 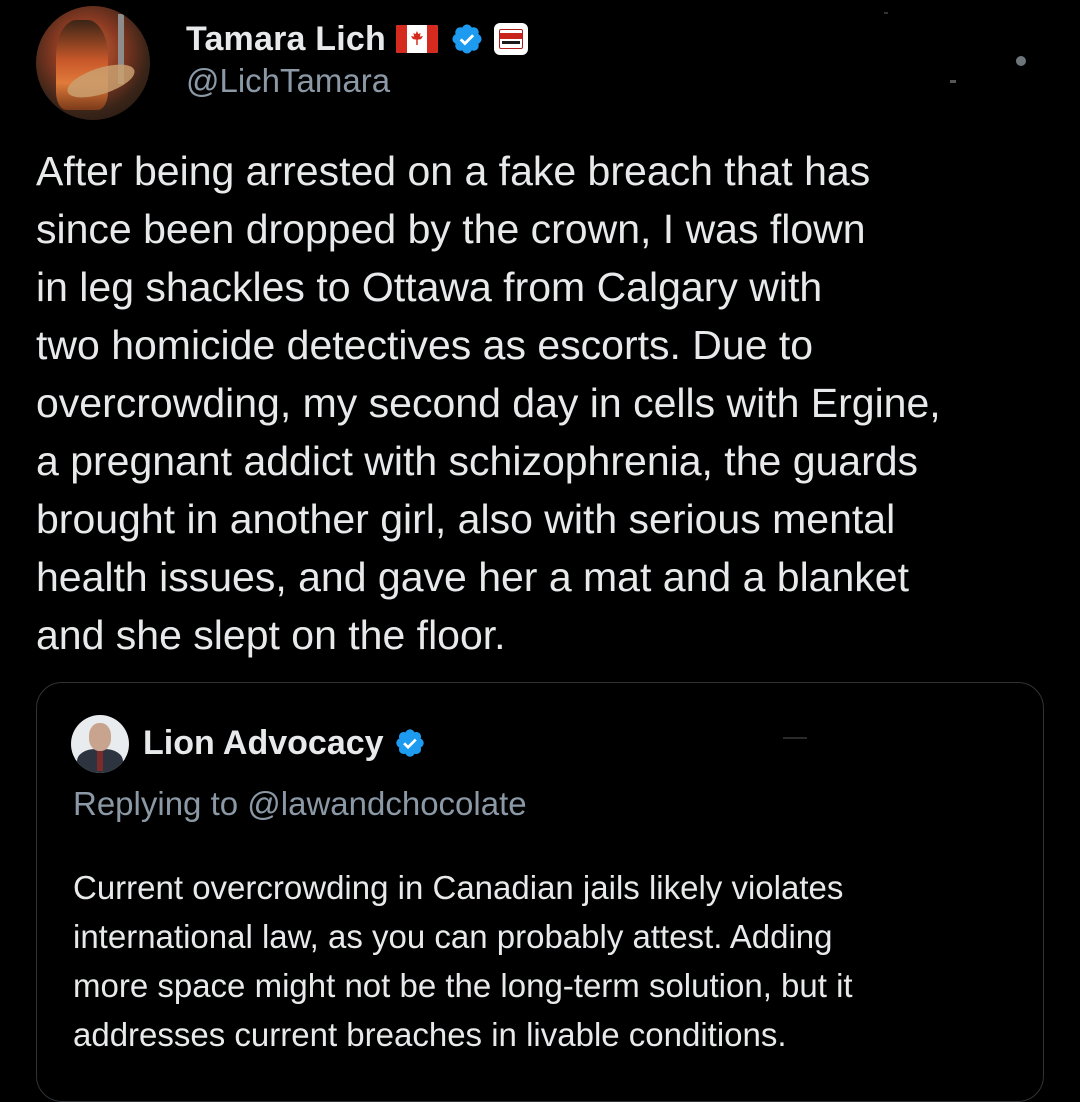 What do you see at coordinates (300, 804) in the screenshot?
I see `replying-to: Replying to @lawandchocolate` at bounding box center [300, 804].